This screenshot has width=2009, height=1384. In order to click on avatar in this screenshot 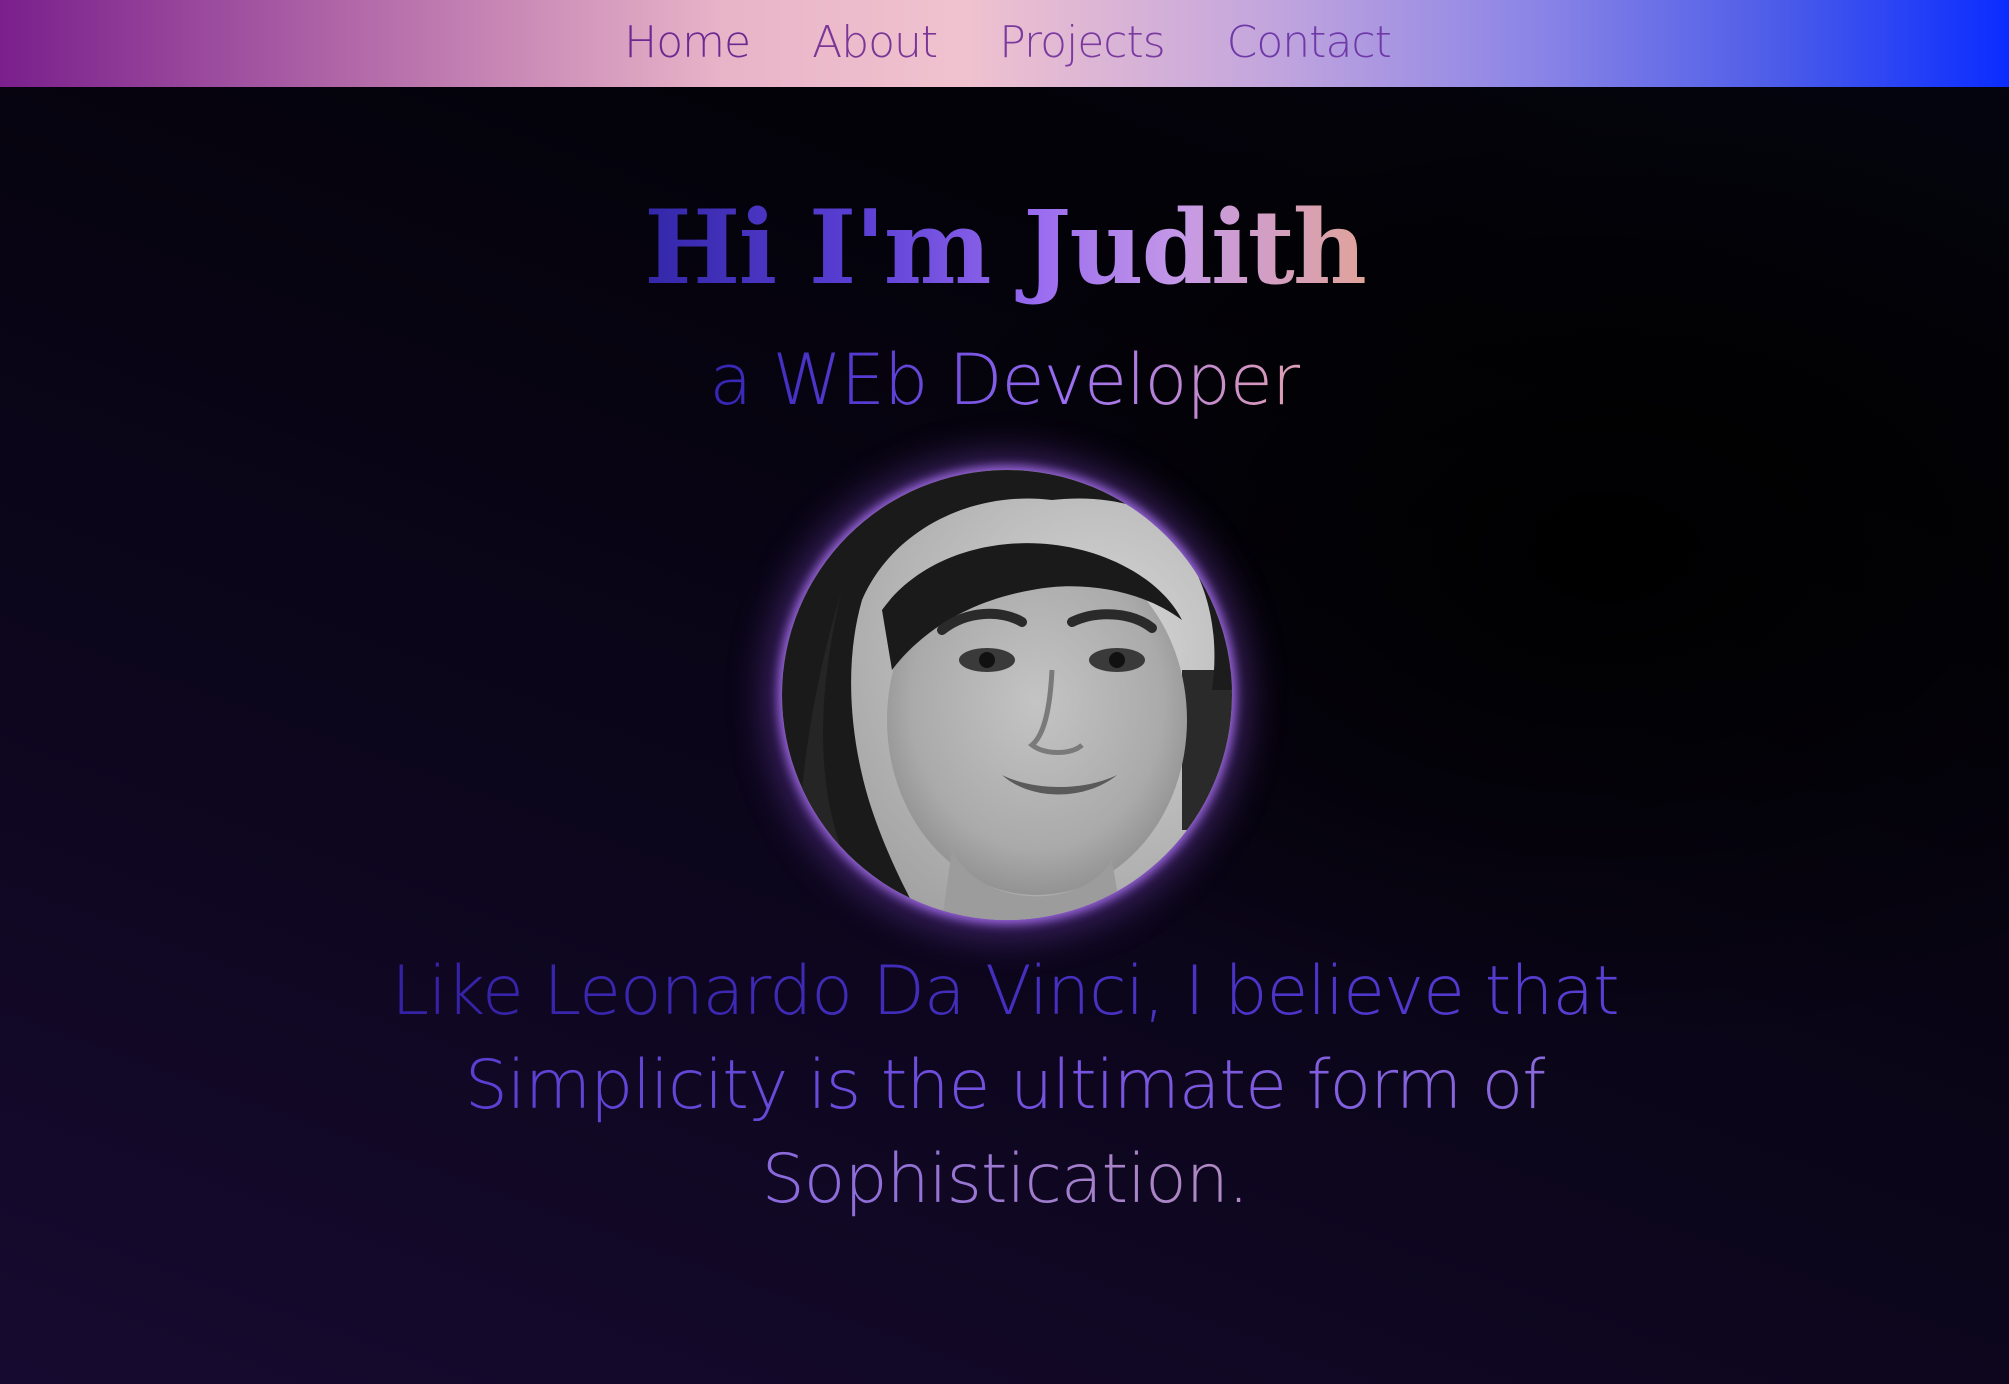, I will do `click(1007, 695)`.